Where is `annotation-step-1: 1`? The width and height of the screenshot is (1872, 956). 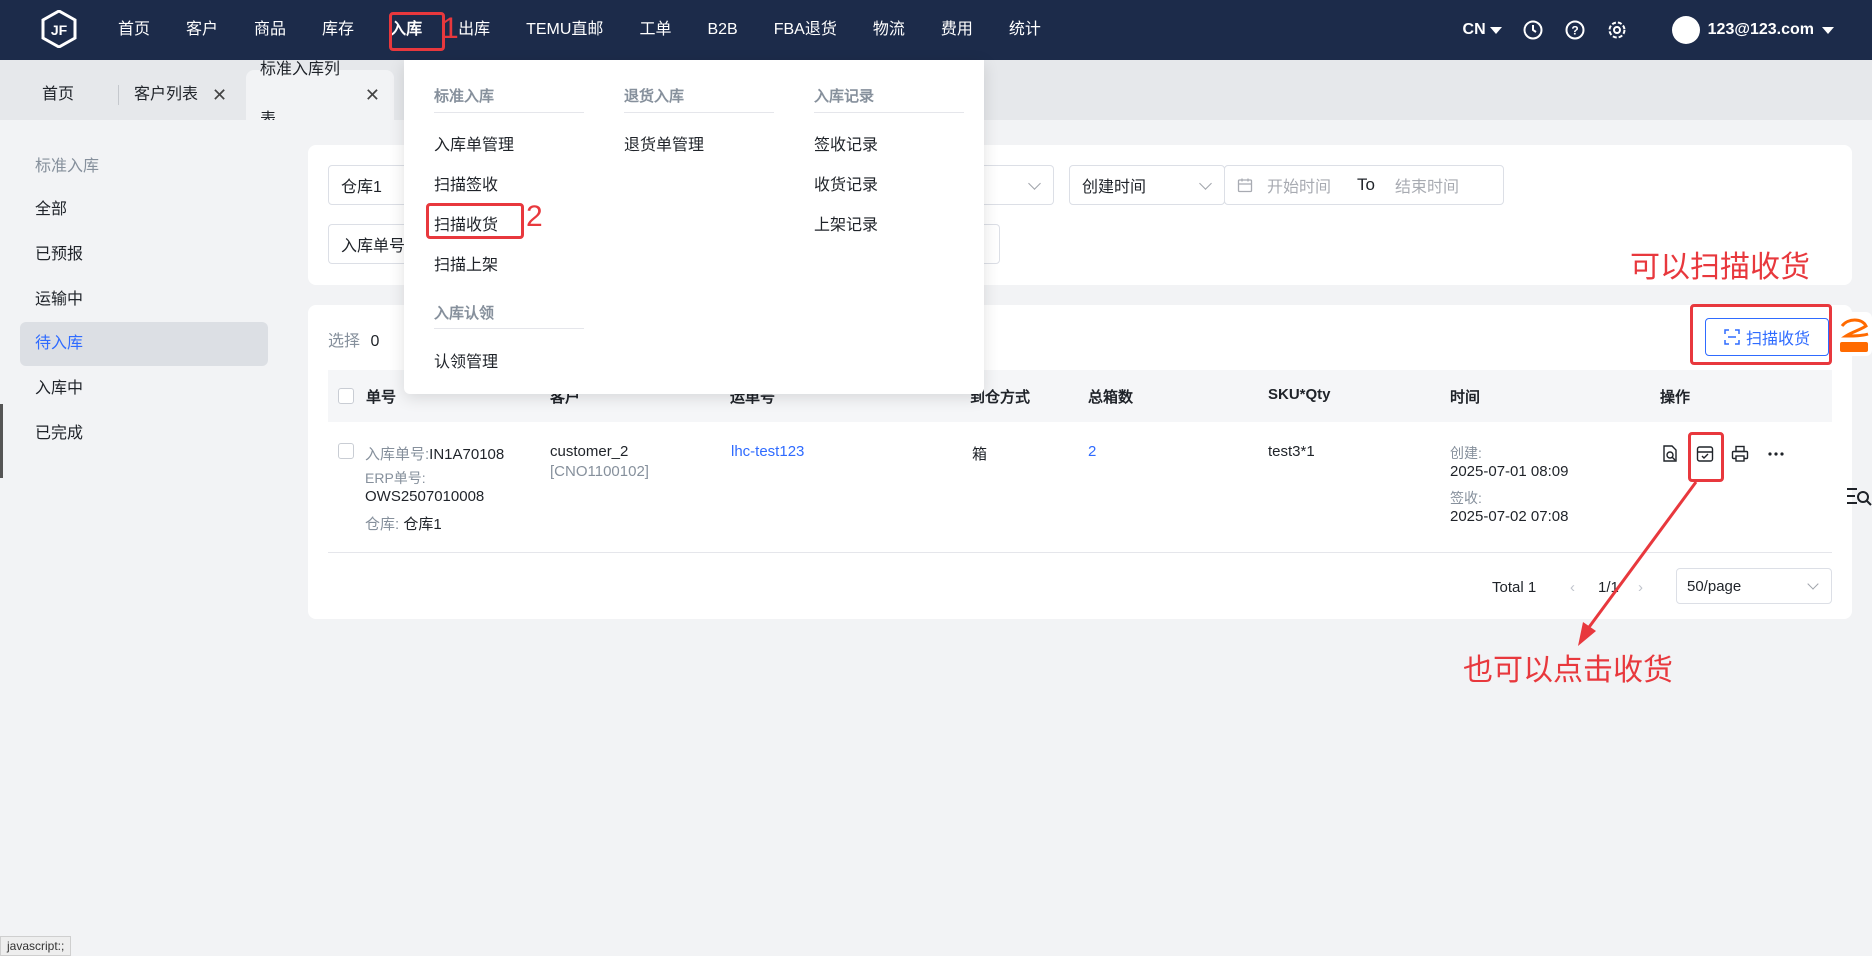 annotation-step-1: 1 is located at coordinates (450, 28).